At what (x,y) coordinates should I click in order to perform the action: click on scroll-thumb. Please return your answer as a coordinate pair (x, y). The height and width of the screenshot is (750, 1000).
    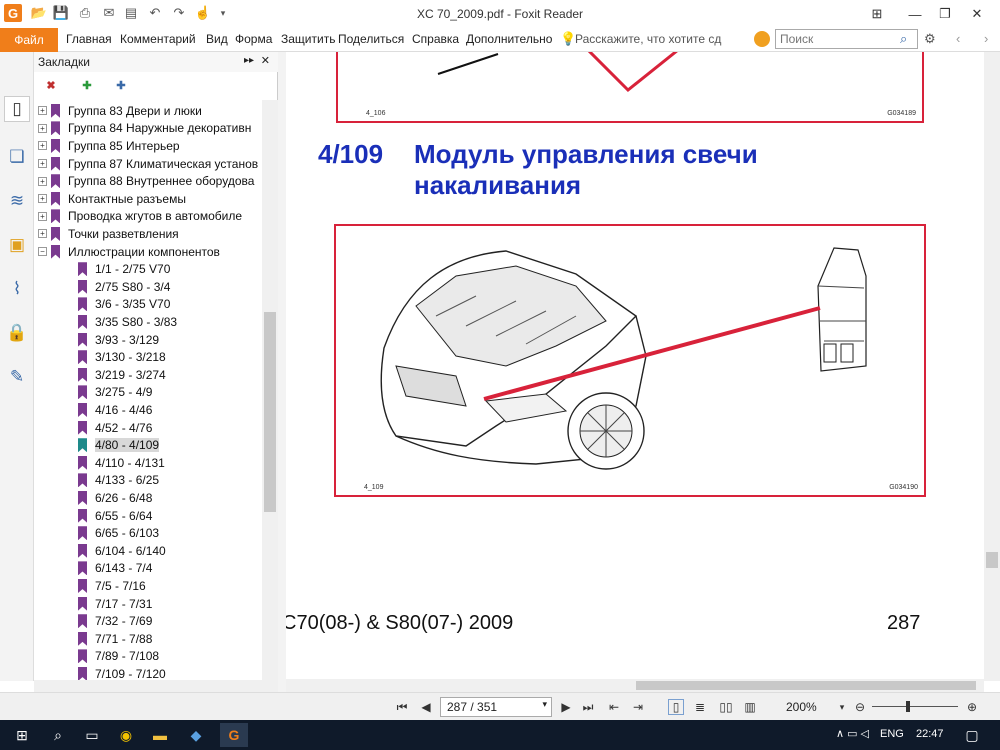
    Looking at the image, I should click on (270, 412).